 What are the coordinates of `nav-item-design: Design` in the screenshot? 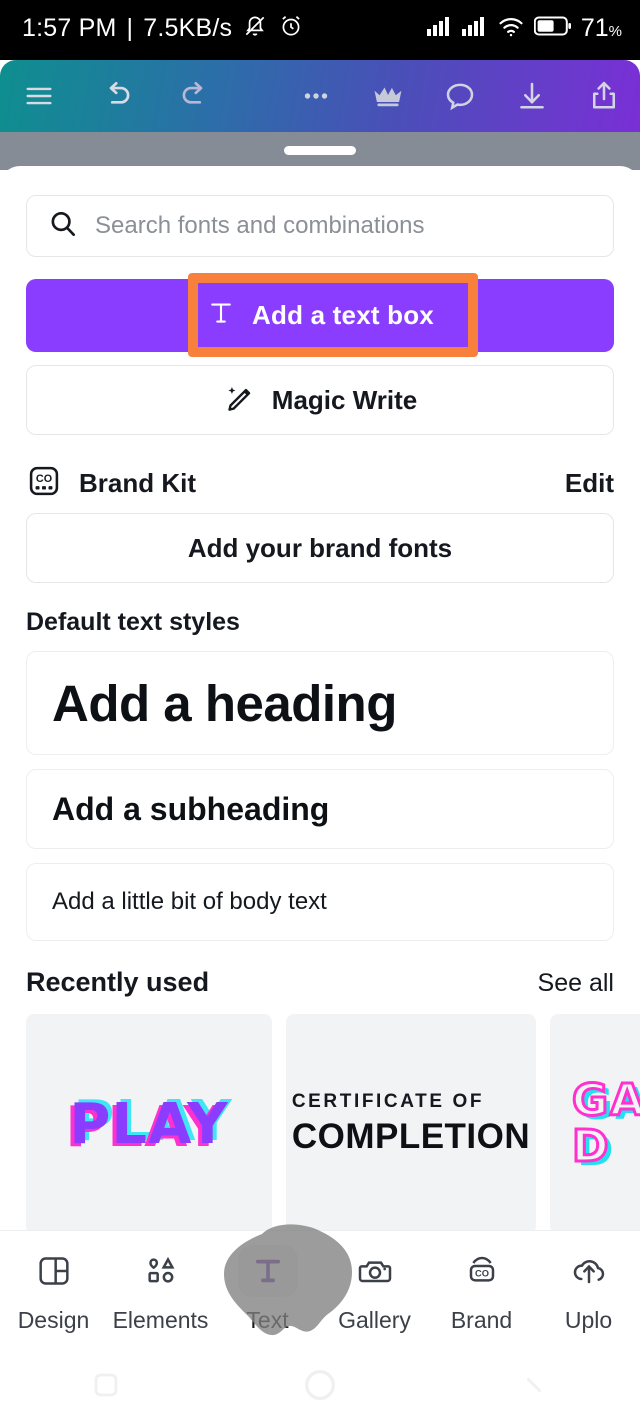 It's located at (53, 1289).